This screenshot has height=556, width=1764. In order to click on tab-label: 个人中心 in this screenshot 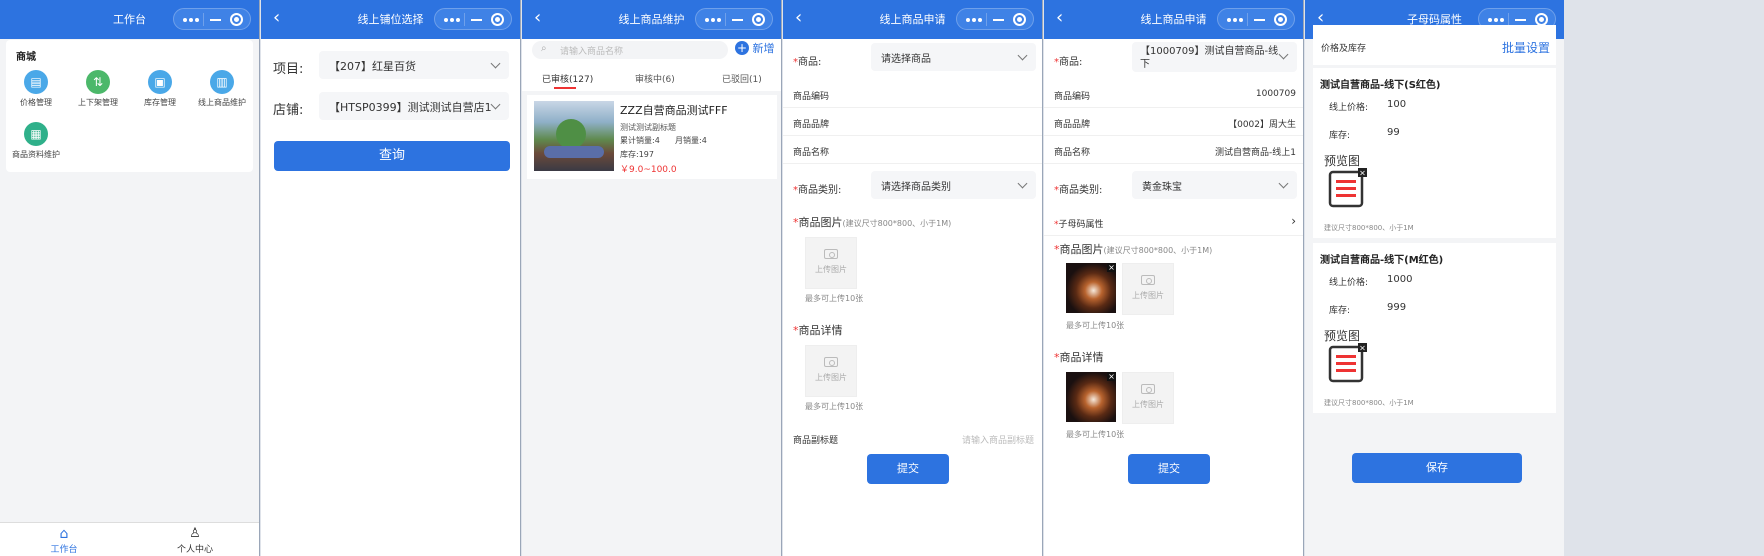, I will do `click(194, 550)`.